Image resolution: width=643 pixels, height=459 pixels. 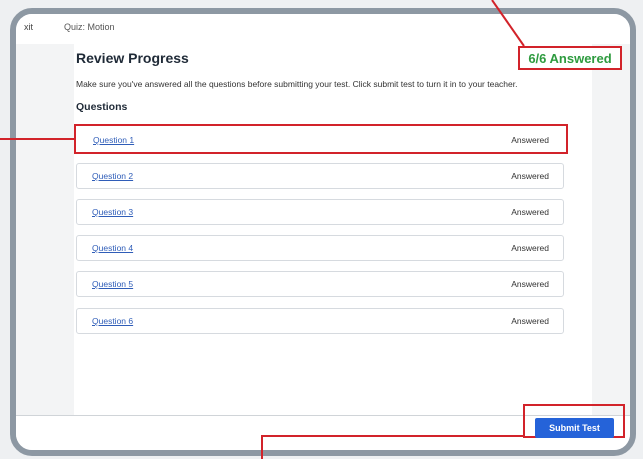 What do you see at coordinates (530, 321) in the screenshot?
I see `question-status-6: Answered` at bounding box center [530, 321].